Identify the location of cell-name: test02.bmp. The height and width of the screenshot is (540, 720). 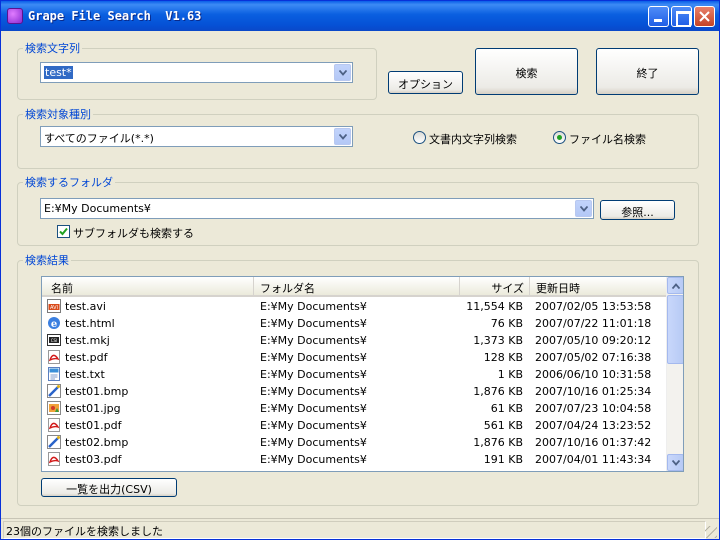
(97, 442).